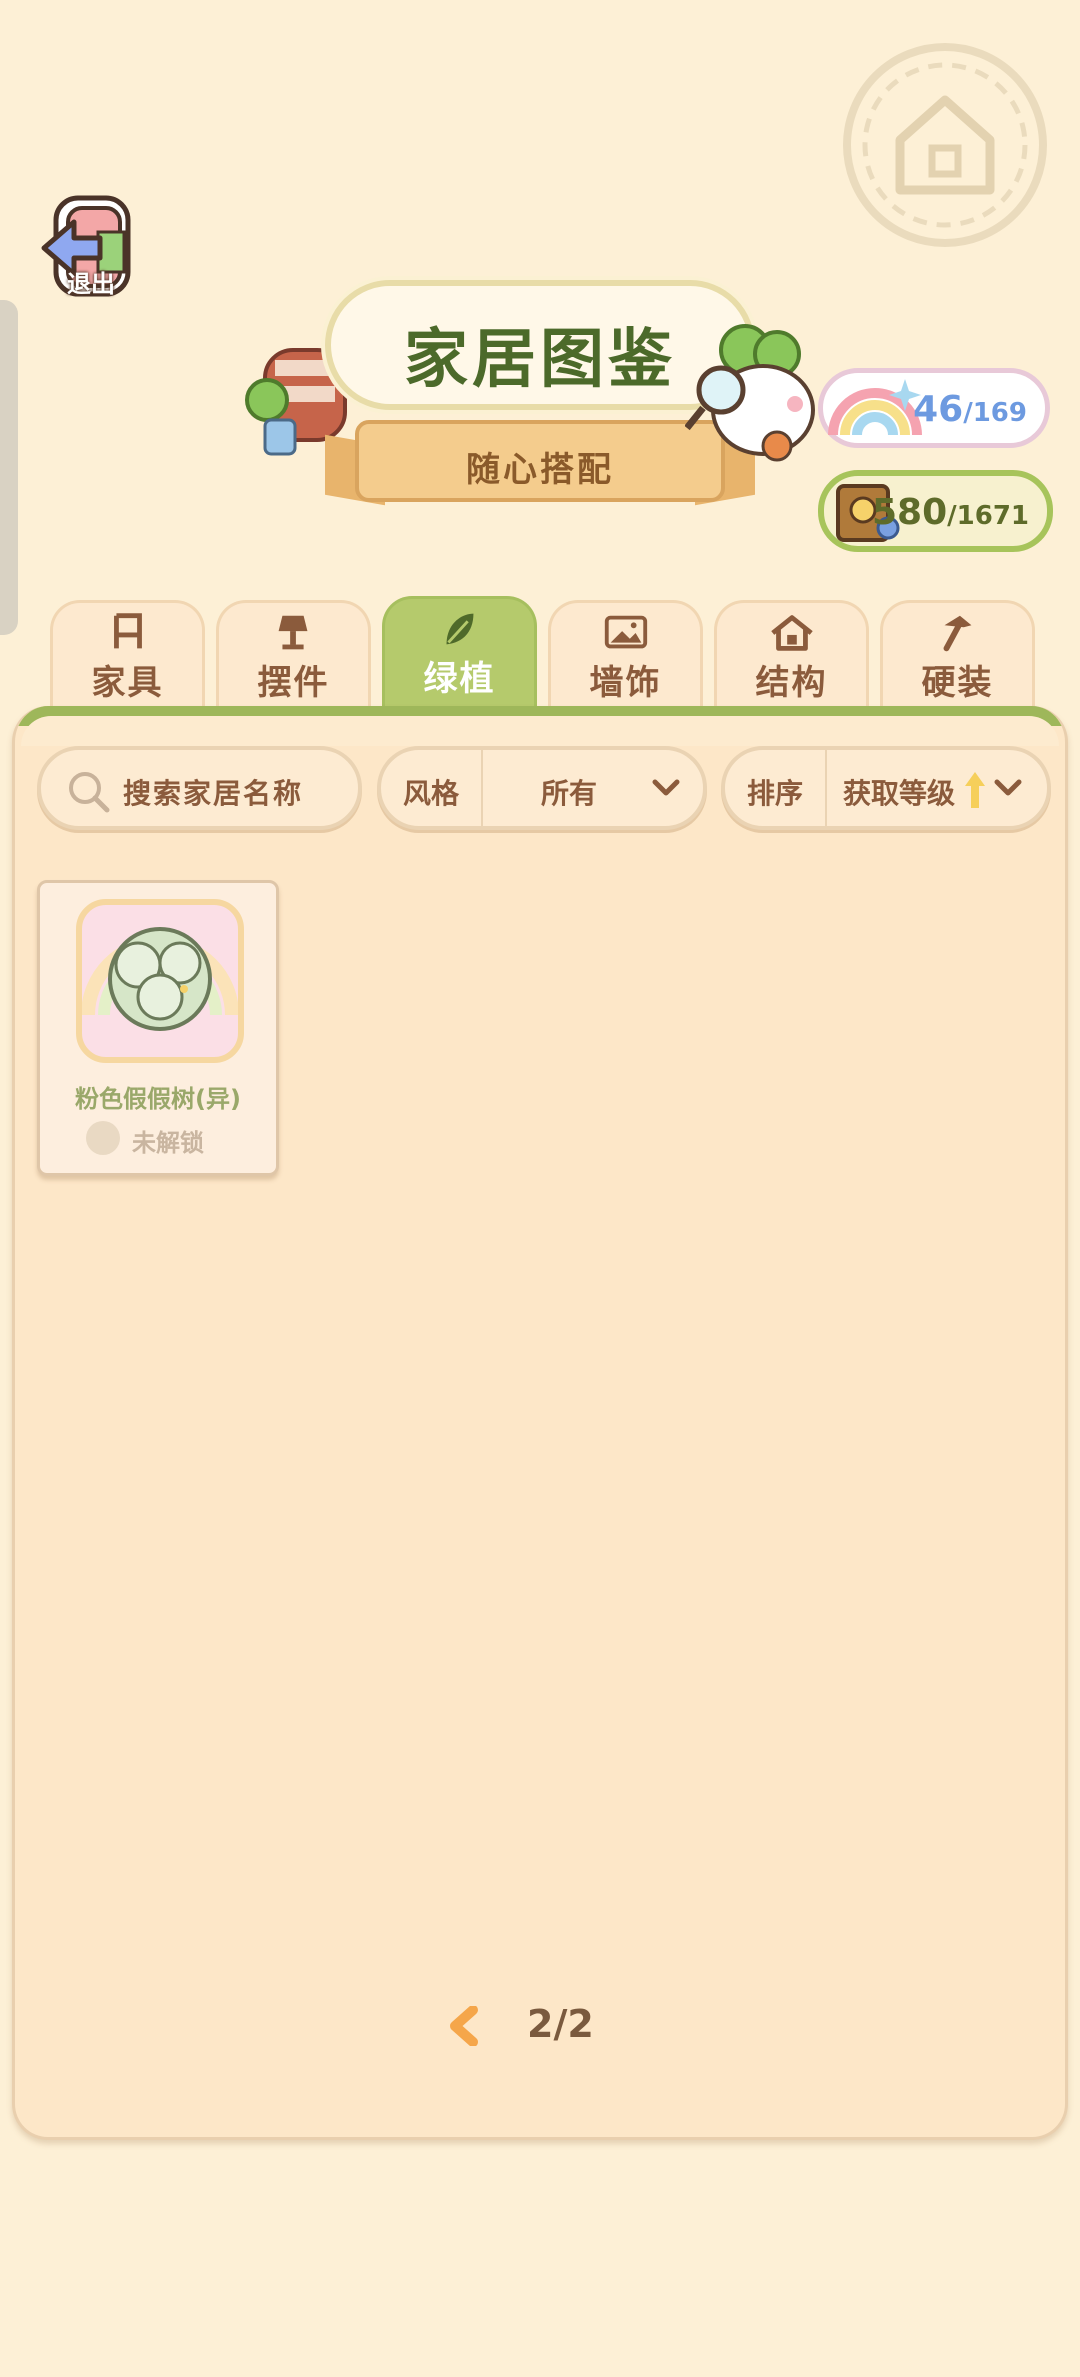 The image size is (1080, 2377). I want to click on tab-label: 家具, so click(127, 683).